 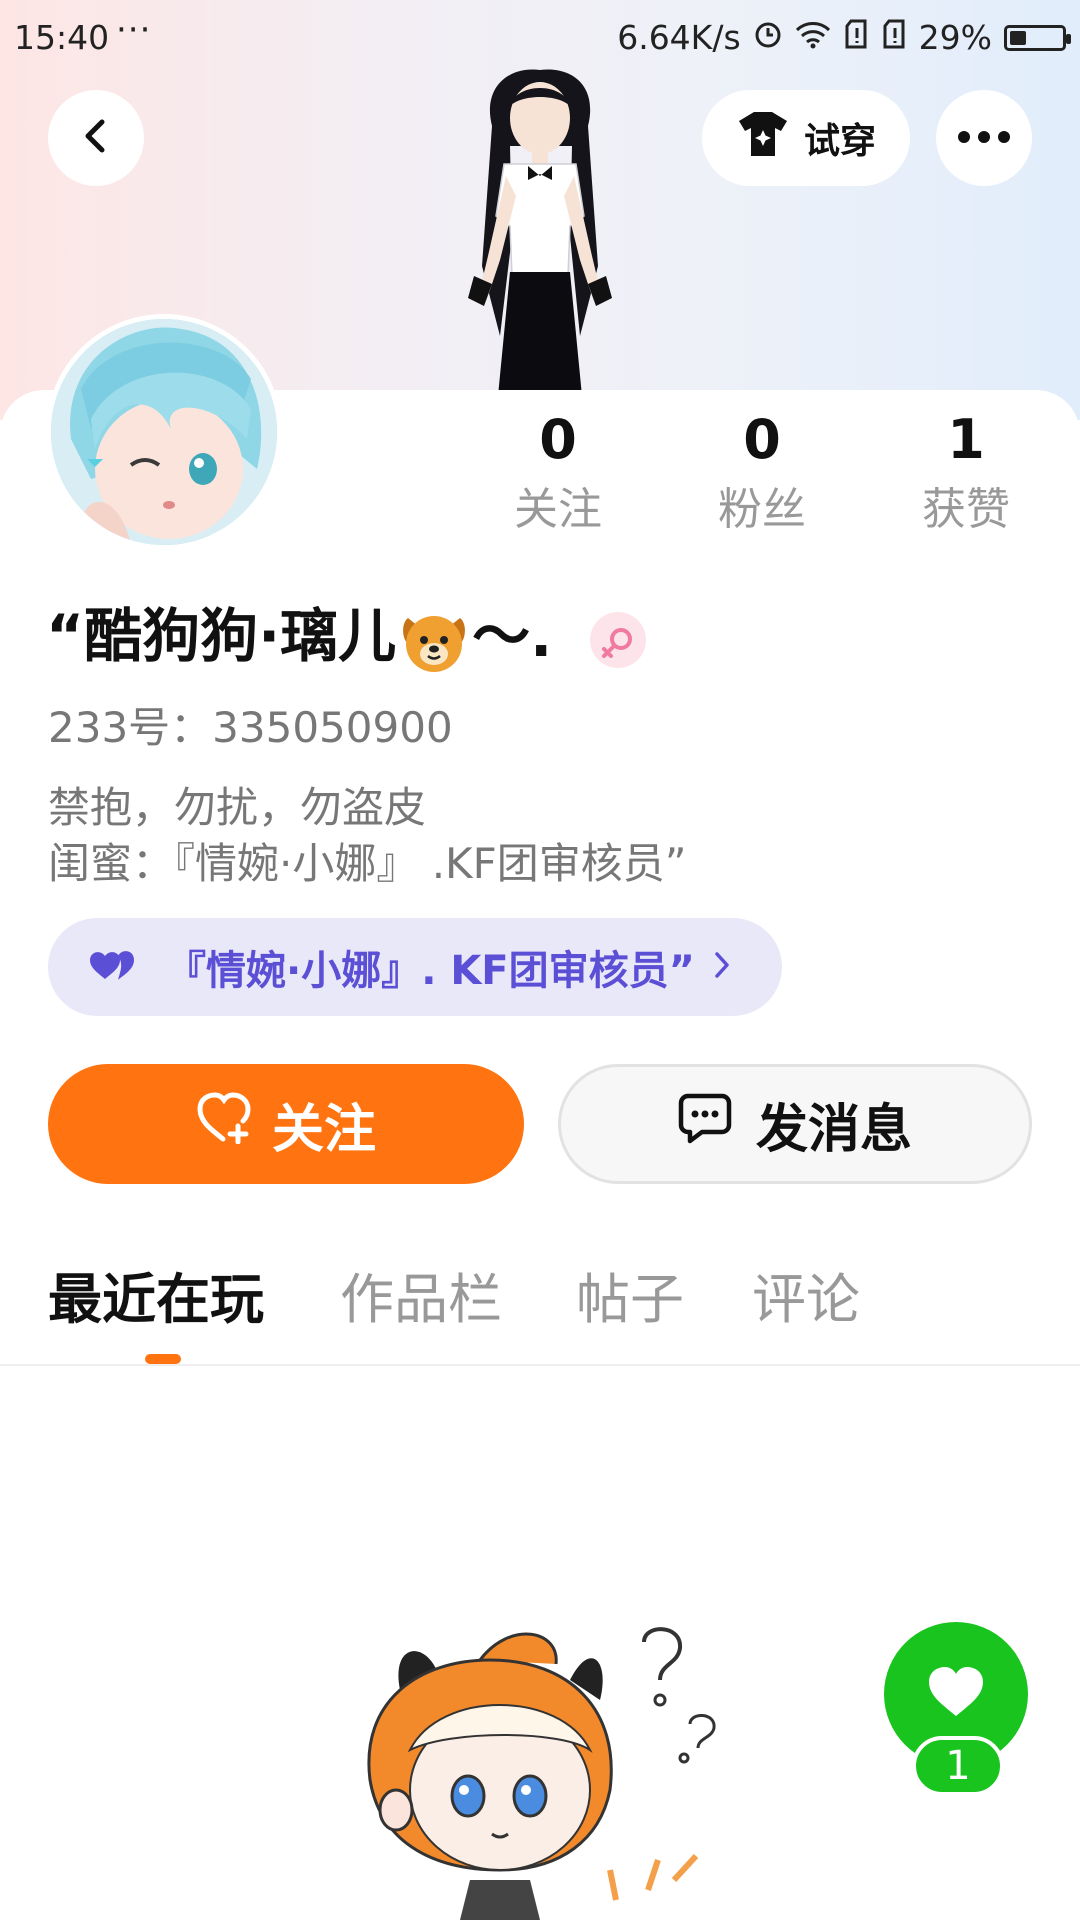 I want to click on back-button, so click(x=96, y=138).